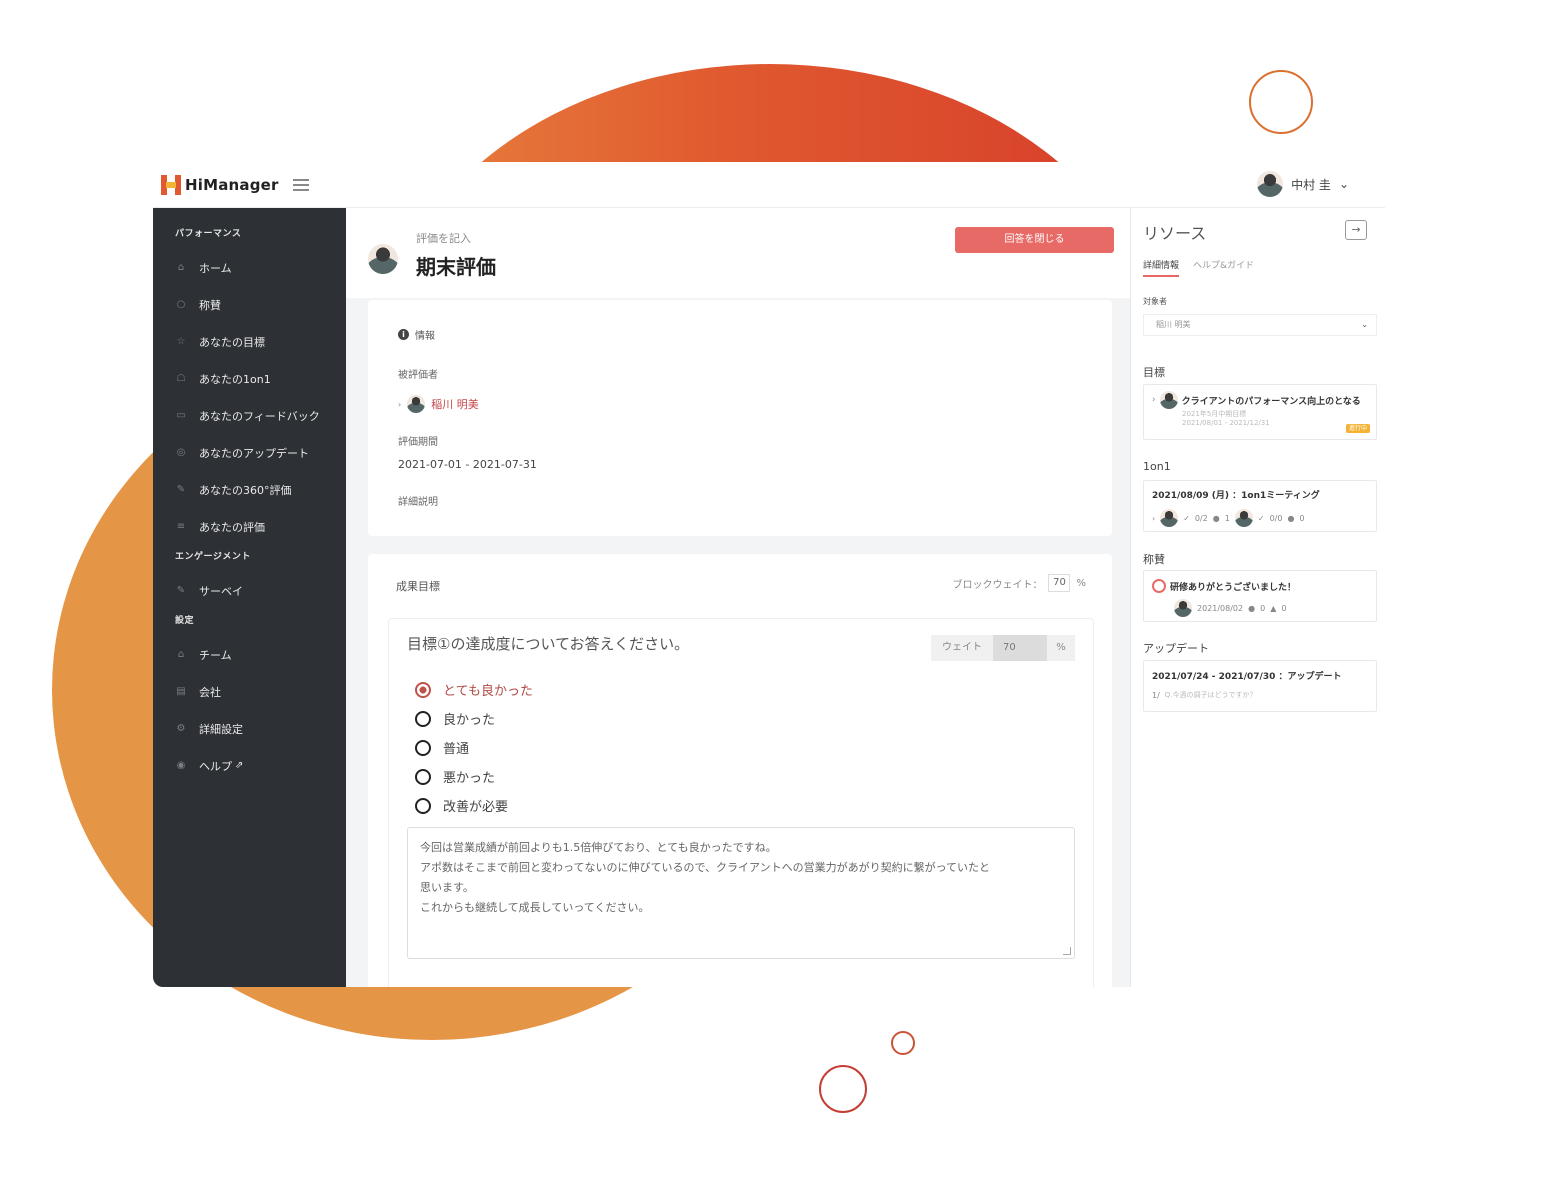  What do you see at coordinates (1034, 240) in the screenshot?
I see `close-answers-button: 回答を閉じる` at bounding box center [1034, 240].